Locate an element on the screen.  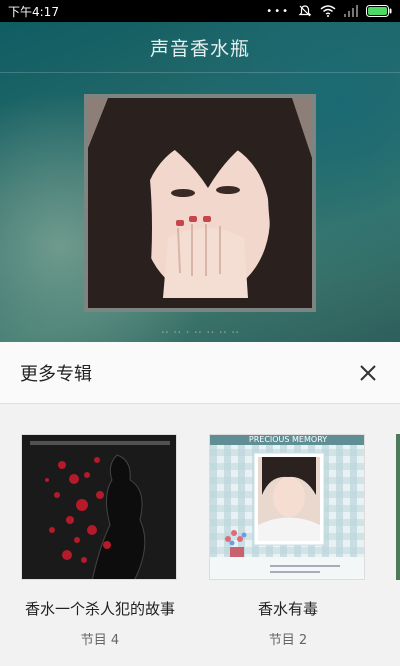
status-bar: 下午4:17 ••• is located at coordinates (200, 11).